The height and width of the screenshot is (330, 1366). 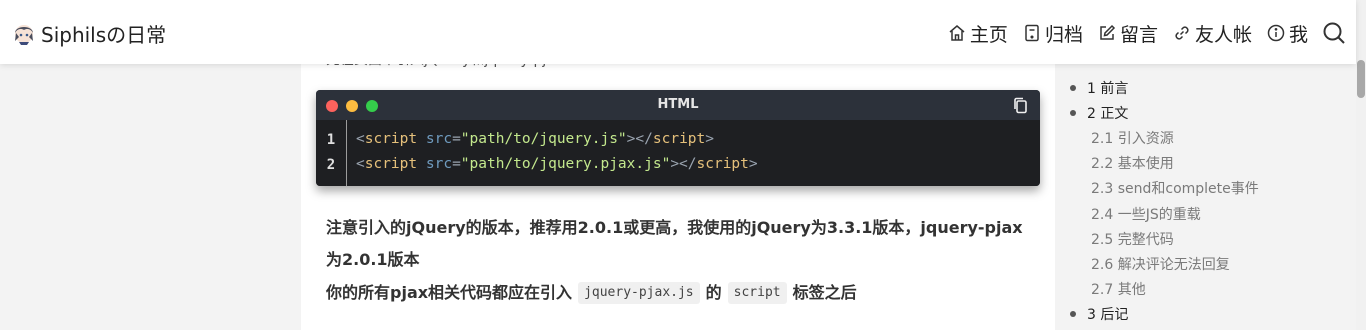 I want to click on toc-label: 2 正文, so click(x=1108, y=114).